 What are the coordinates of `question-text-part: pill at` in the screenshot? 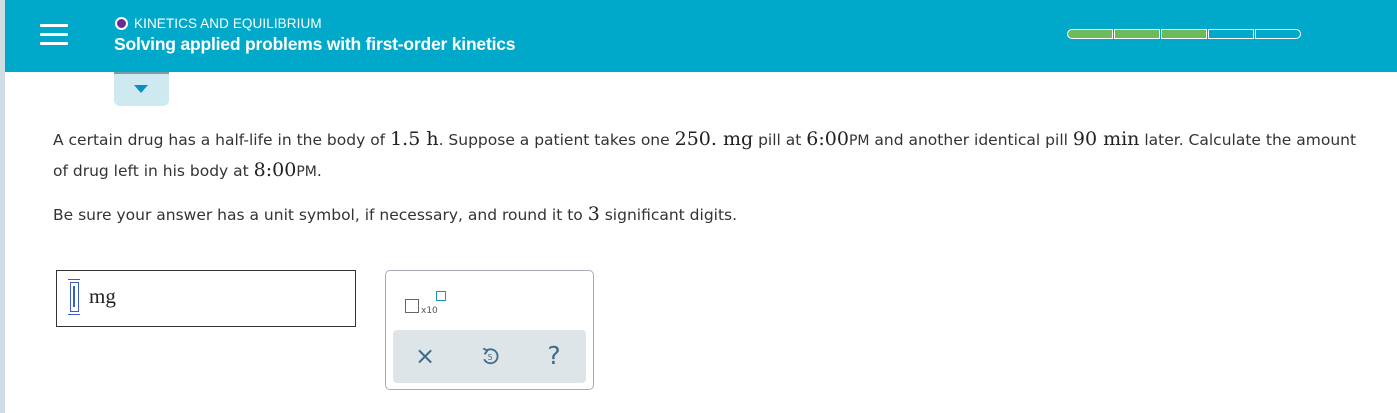 It's located at (780, 140).